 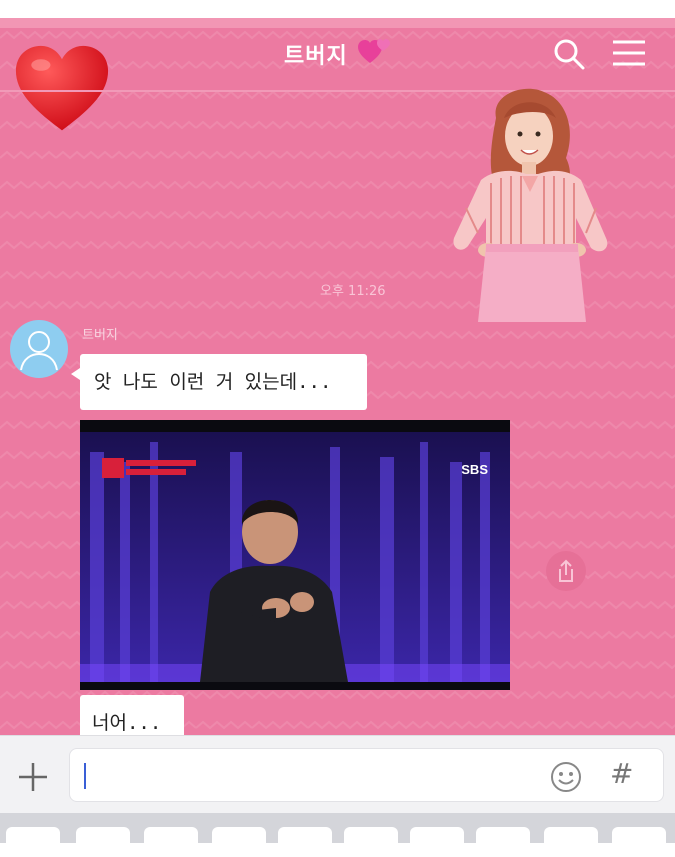 I want to click on plus-icon, so click(x=33, y=777).